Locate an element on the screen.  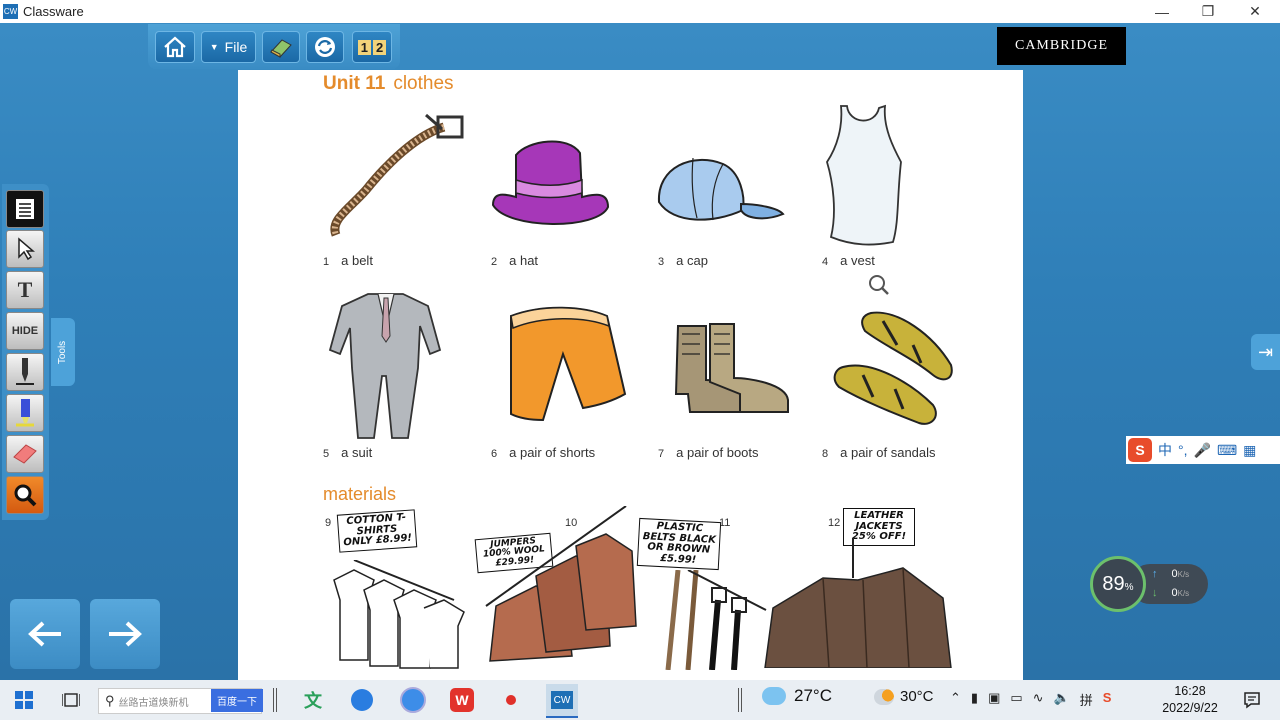
highlighter-tool-button is located at coordinates (25, 413).